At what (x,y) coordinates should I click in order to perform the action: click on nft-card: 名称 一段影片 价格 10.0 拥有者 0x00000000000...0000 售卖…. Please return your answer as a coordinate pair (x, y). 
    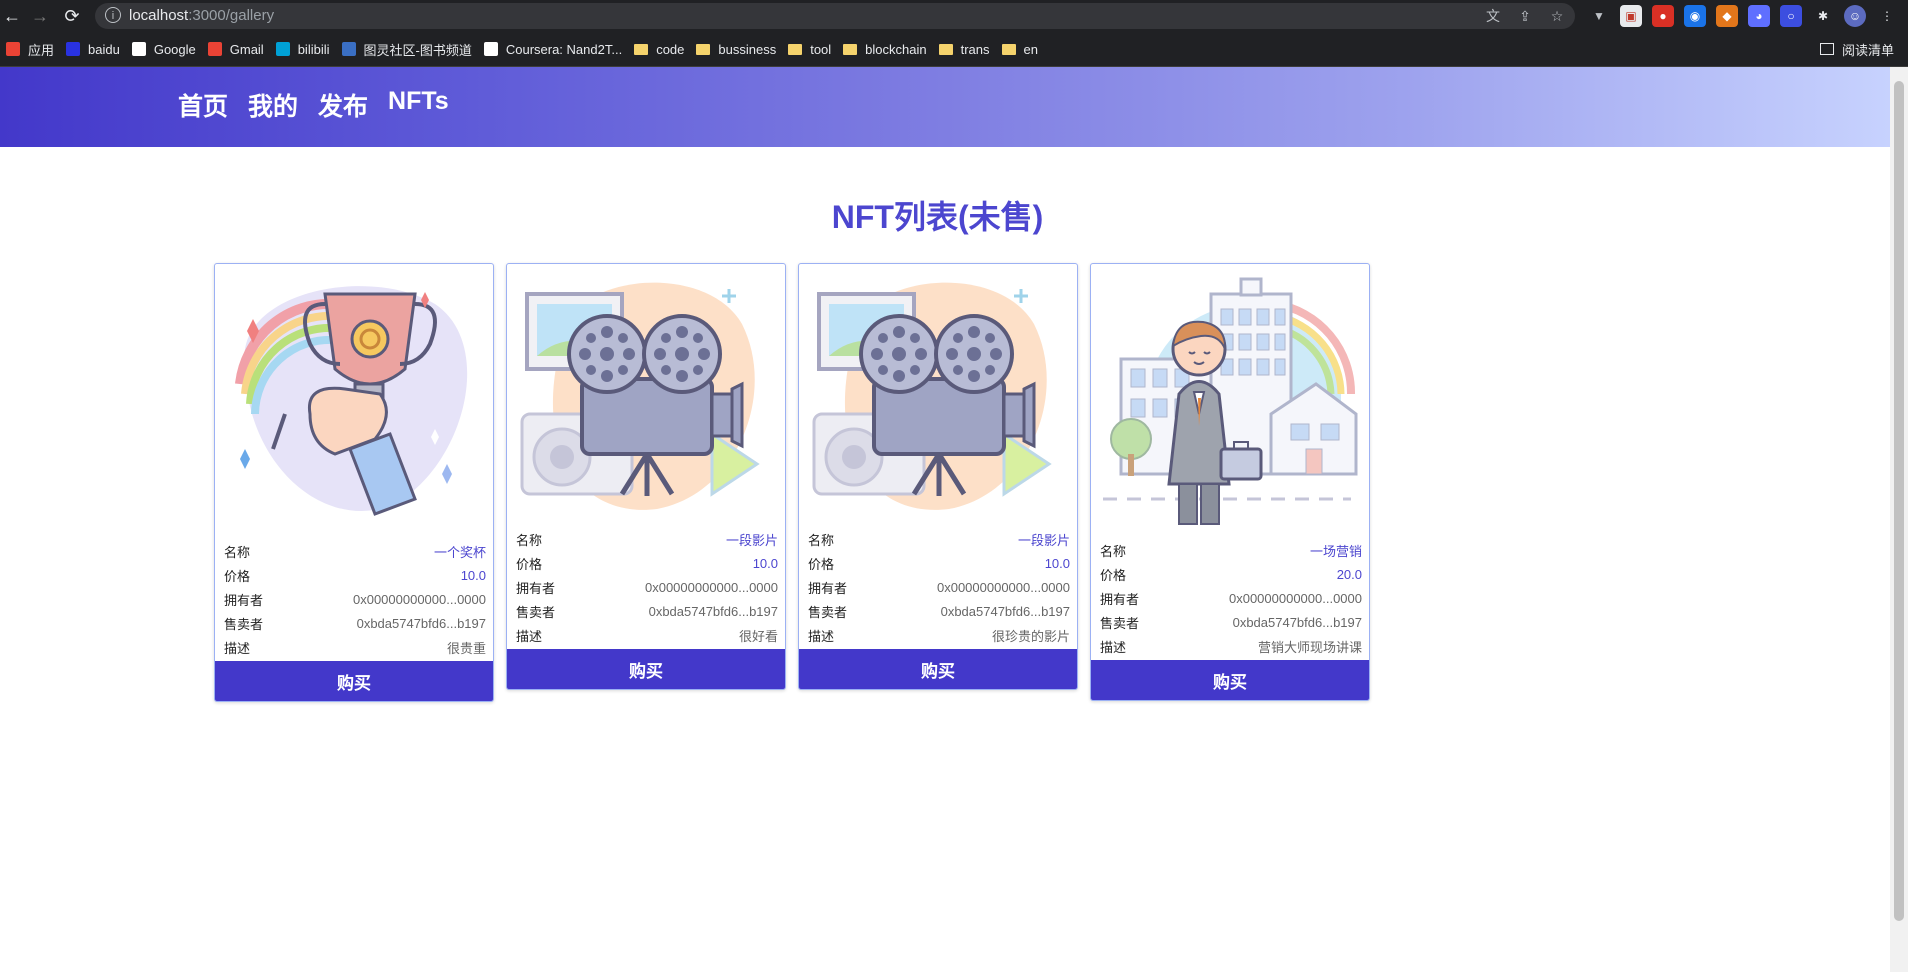
    Looking at the image, I should click on (646, 476).